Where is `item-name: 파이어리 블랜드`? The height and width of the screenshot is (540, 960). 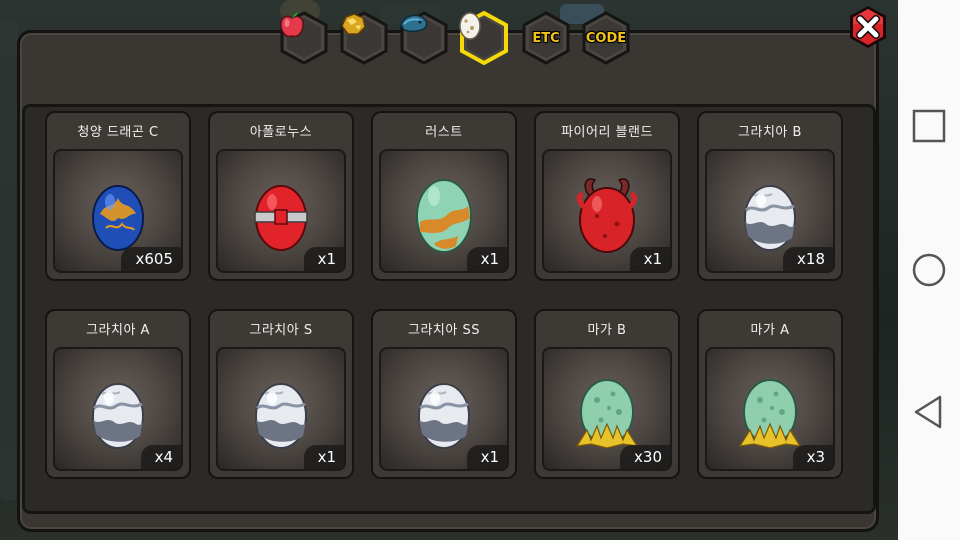 item-name: 파이어리 블랜드 is located at coordinates (607, 132).